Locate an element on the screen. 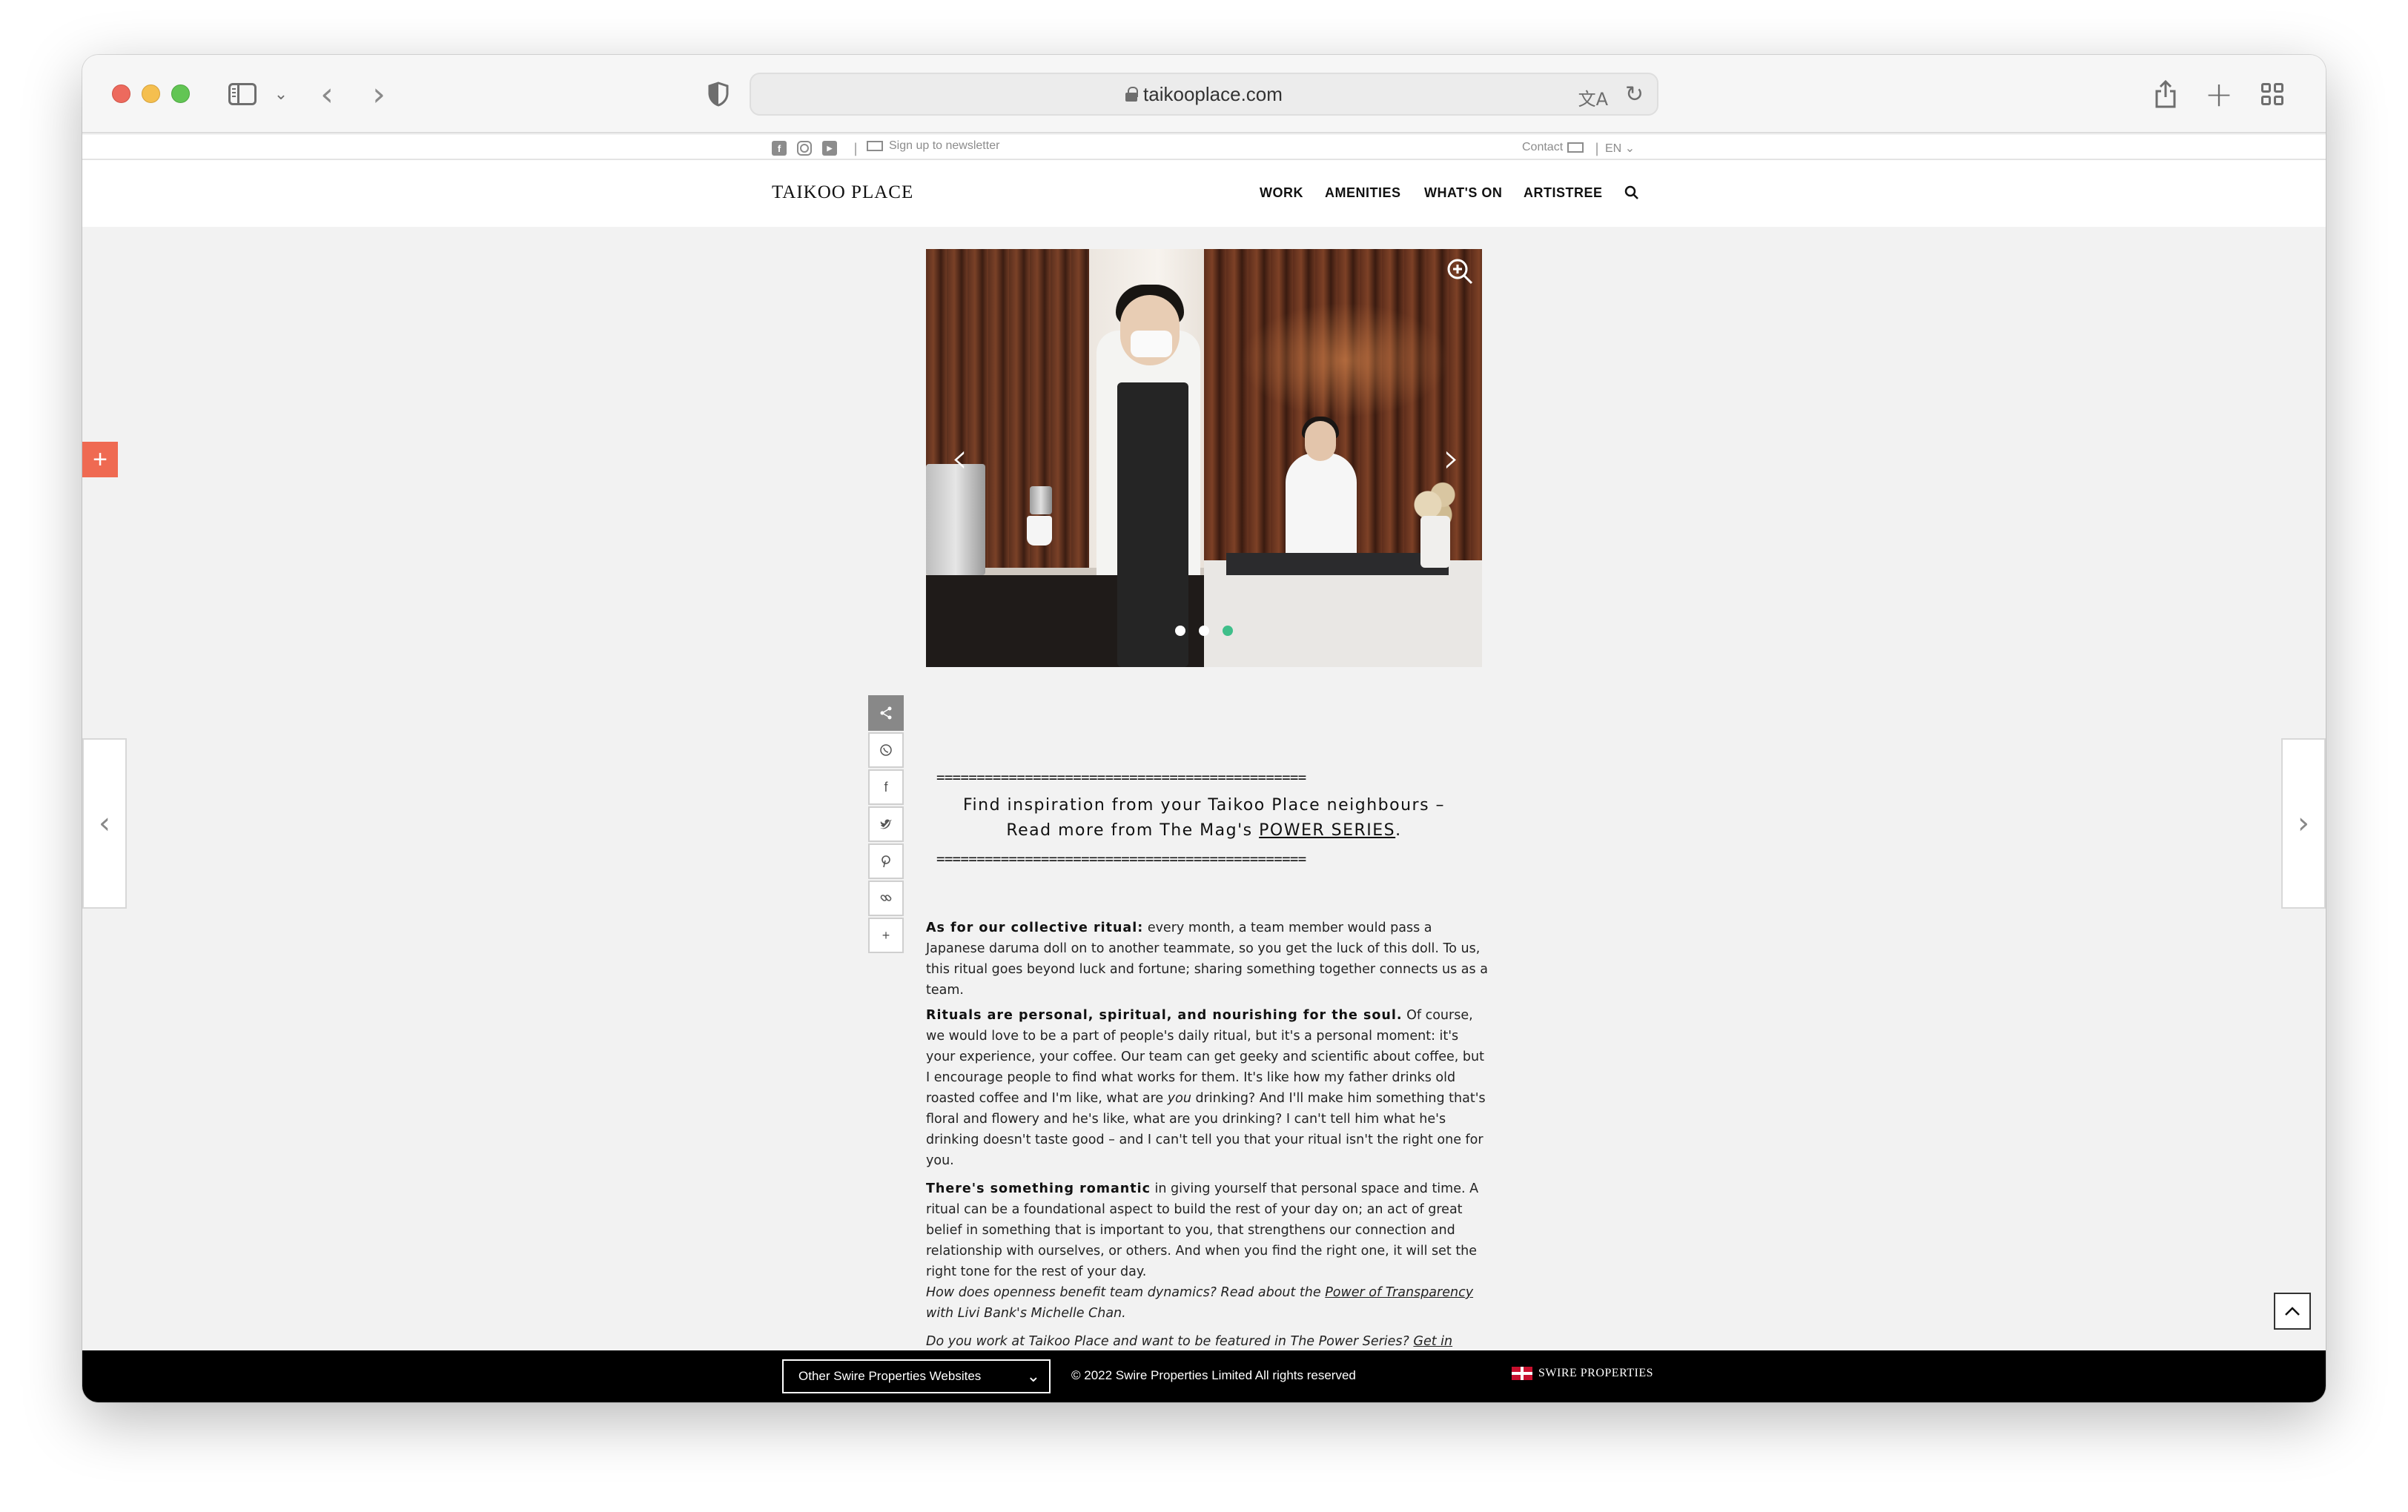 This screenshot has height=1512, width=2408. share-rail: f + is located at coordinates (886, 824).